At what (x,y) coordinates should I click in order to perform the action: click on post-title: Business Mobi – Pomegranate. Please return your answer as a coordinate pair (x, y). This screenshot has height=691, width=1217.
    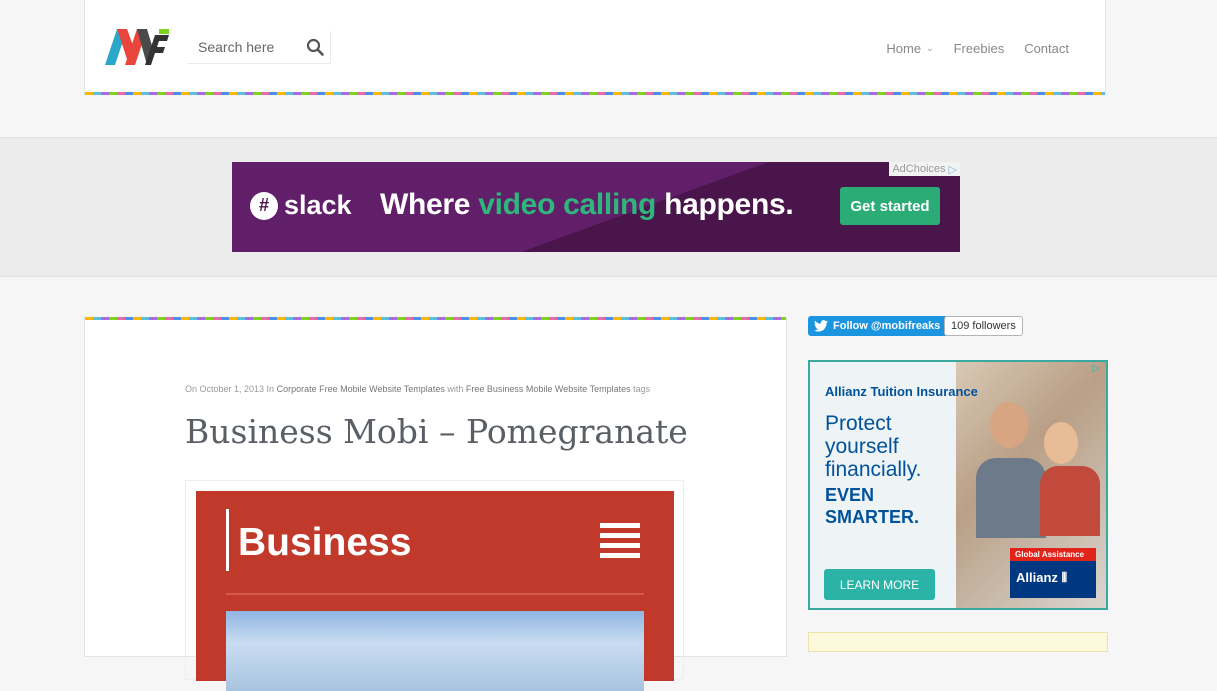
    Looking at the image, I should click on (436, 431).